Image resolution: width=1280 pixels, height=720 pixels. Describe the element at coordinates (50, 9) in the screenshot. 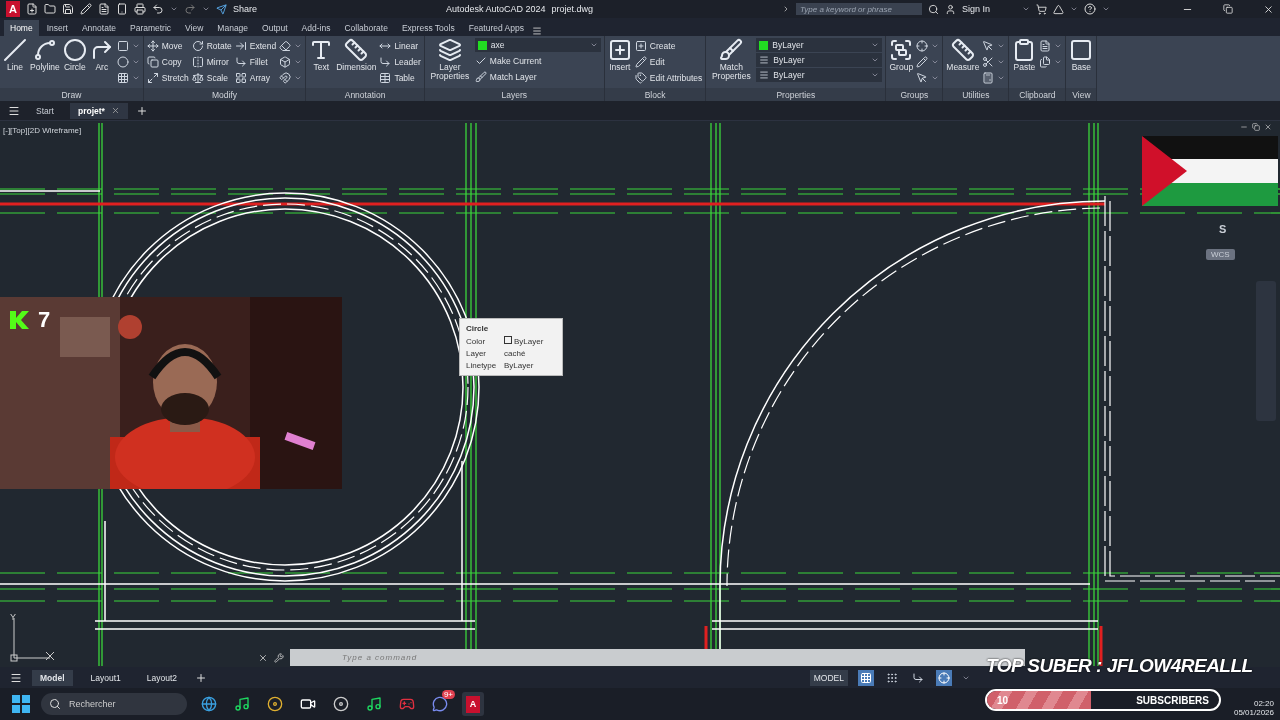

I see `folder-icon` at that location.